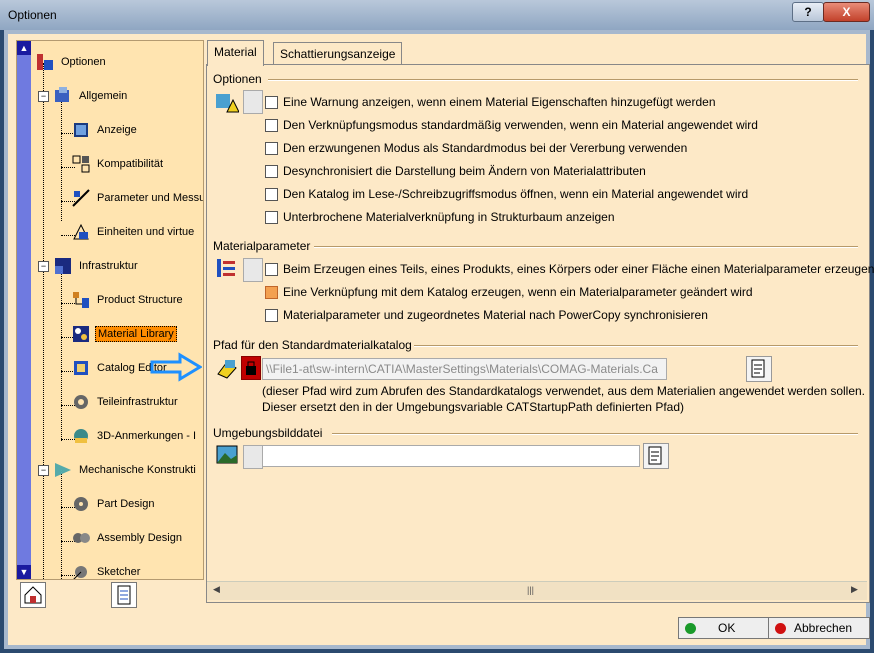 The image size is (874, 653). Describe the element at coordinates (81, 232) in the screenshot. I see `units-icon` at that location.